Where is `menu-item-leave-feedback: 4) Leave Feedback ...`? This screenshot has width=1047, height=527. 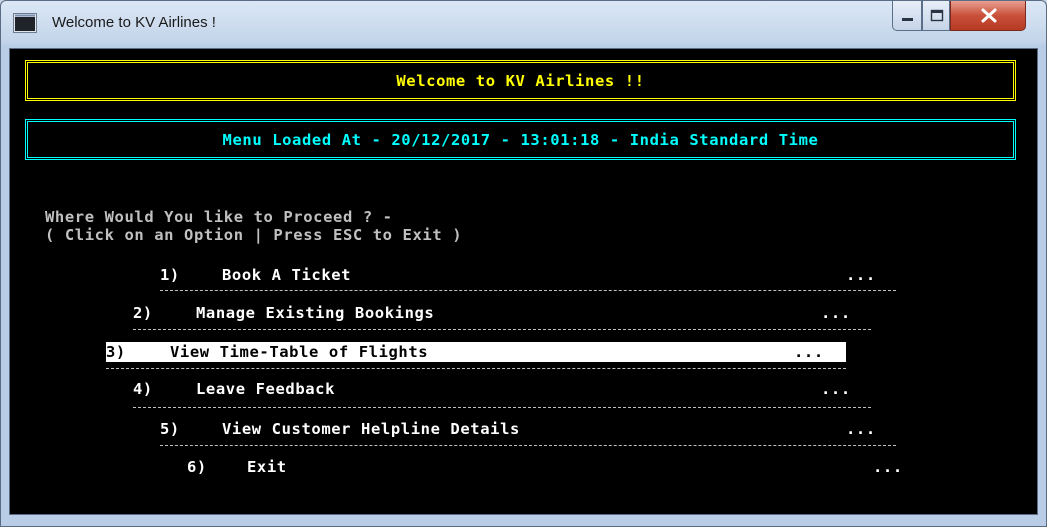 menu-item-leave-feedback: 4) Leave Feedback ... is located at coordinates (498, 389).